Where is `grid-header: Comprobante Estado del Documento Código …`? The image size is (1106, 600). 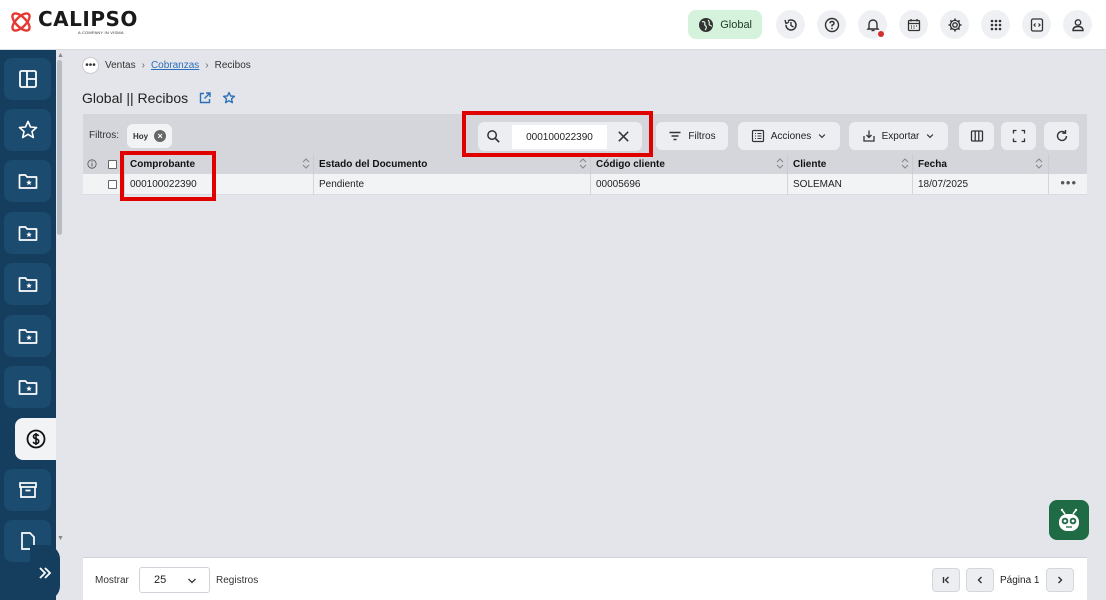 grid-header: Comprobante Estado del Documento Código … is located at coordinates (585, 164).